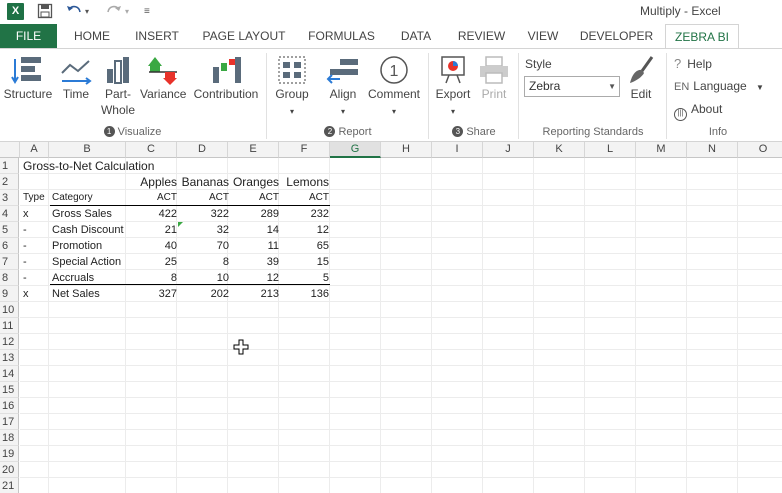 The height and width of the screenshot is (493, 782). What do you see at coordinates (9, 342) in the screenshot?
I see `row-header: 12` at bounding box center [9, 342].